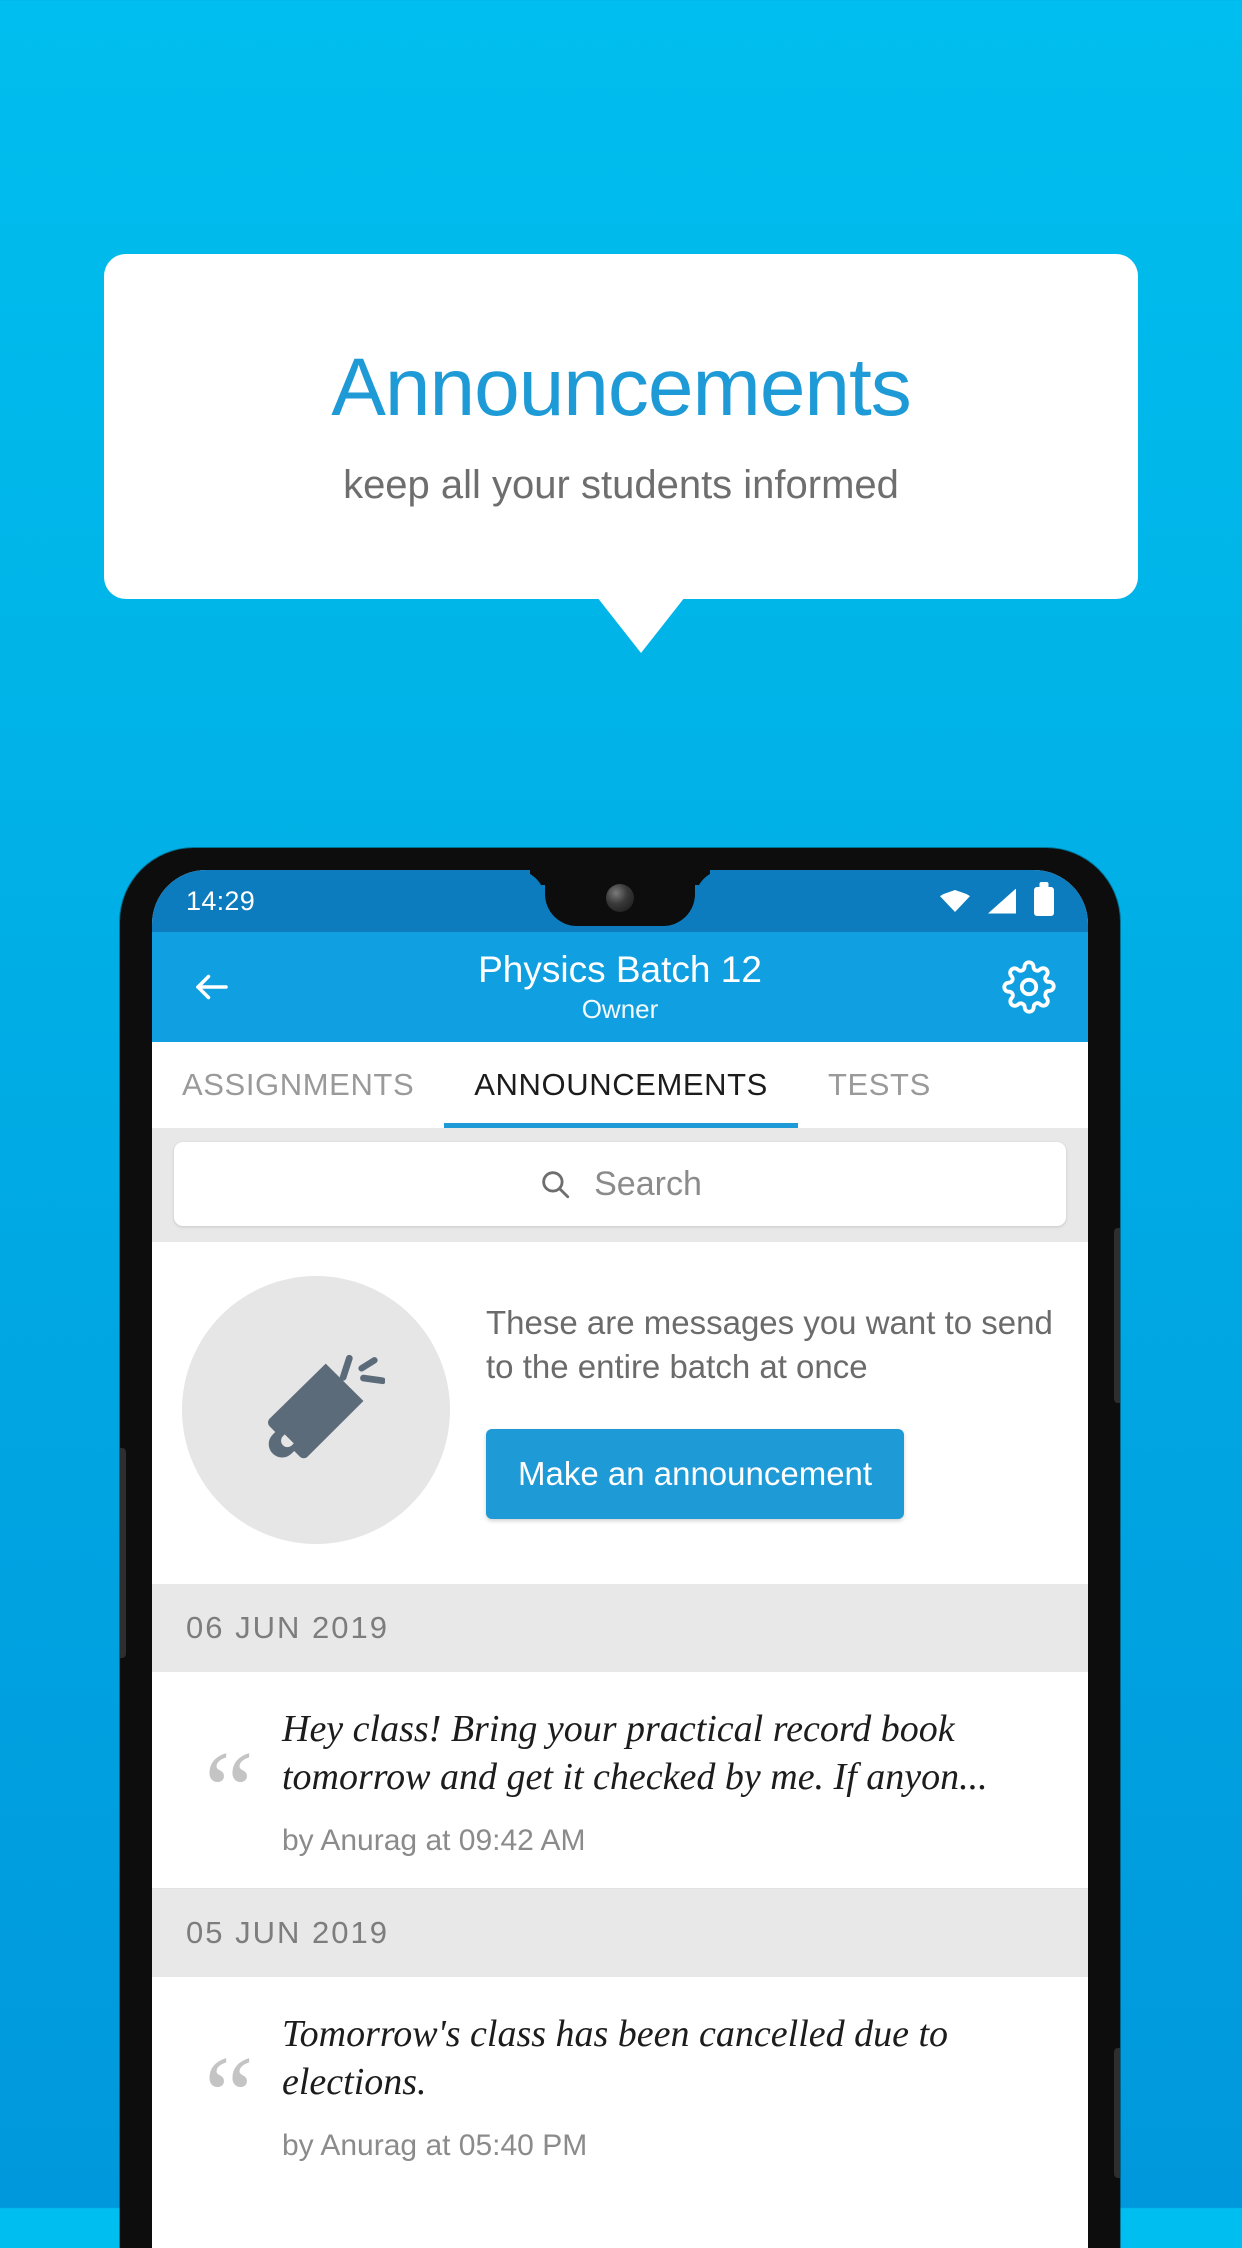 The width and height of the screenshot is (1242, 2248). I want to click on status-icons, so click(997, 901).